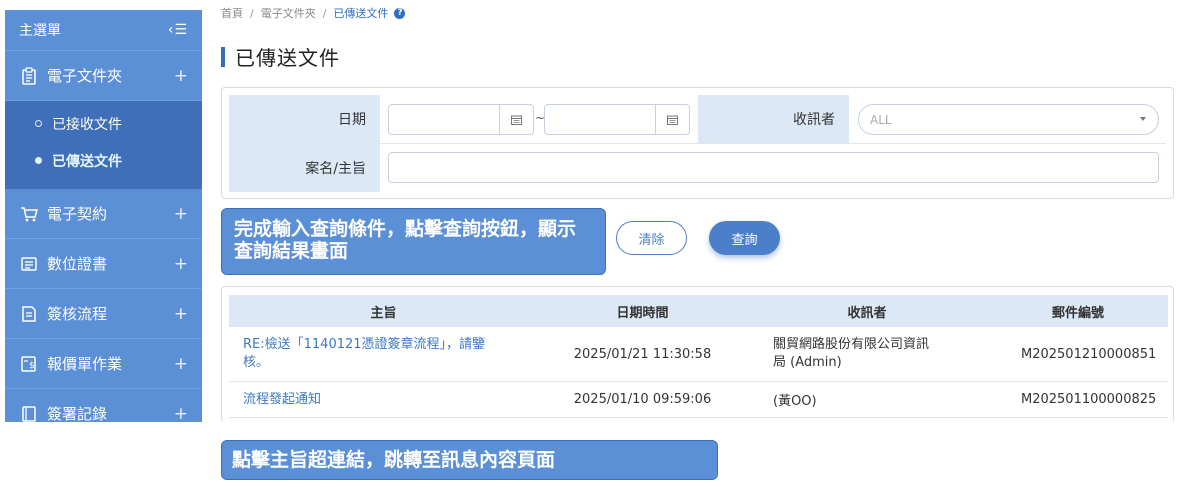 The image size is (1177, 487). Describe the element at coordinates (370, 354) in the screenshot. I see `subject-link: RE:檢送「1140121憑證簽章流程」，請鑒核。` at that location.